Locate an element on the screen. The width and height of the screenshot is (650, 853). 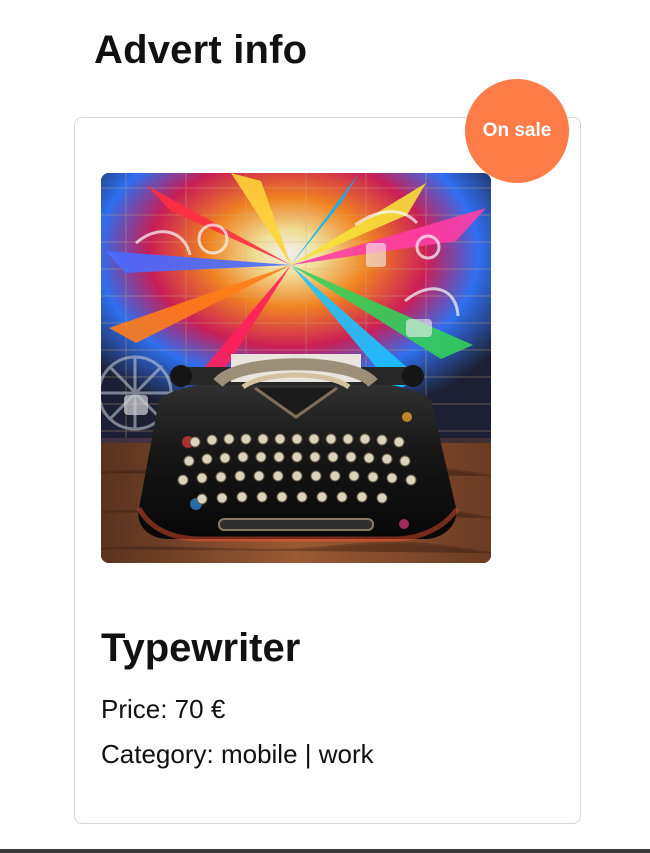
product-name: Typewriter is located at coordinates (201, 648).